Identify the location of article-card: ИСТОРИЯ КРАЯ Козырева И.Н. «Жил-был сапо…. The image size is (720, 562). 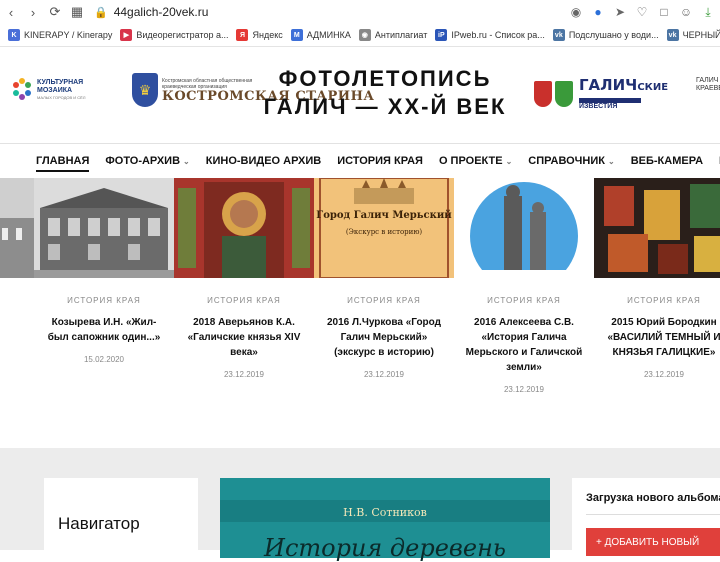
(104, 313).